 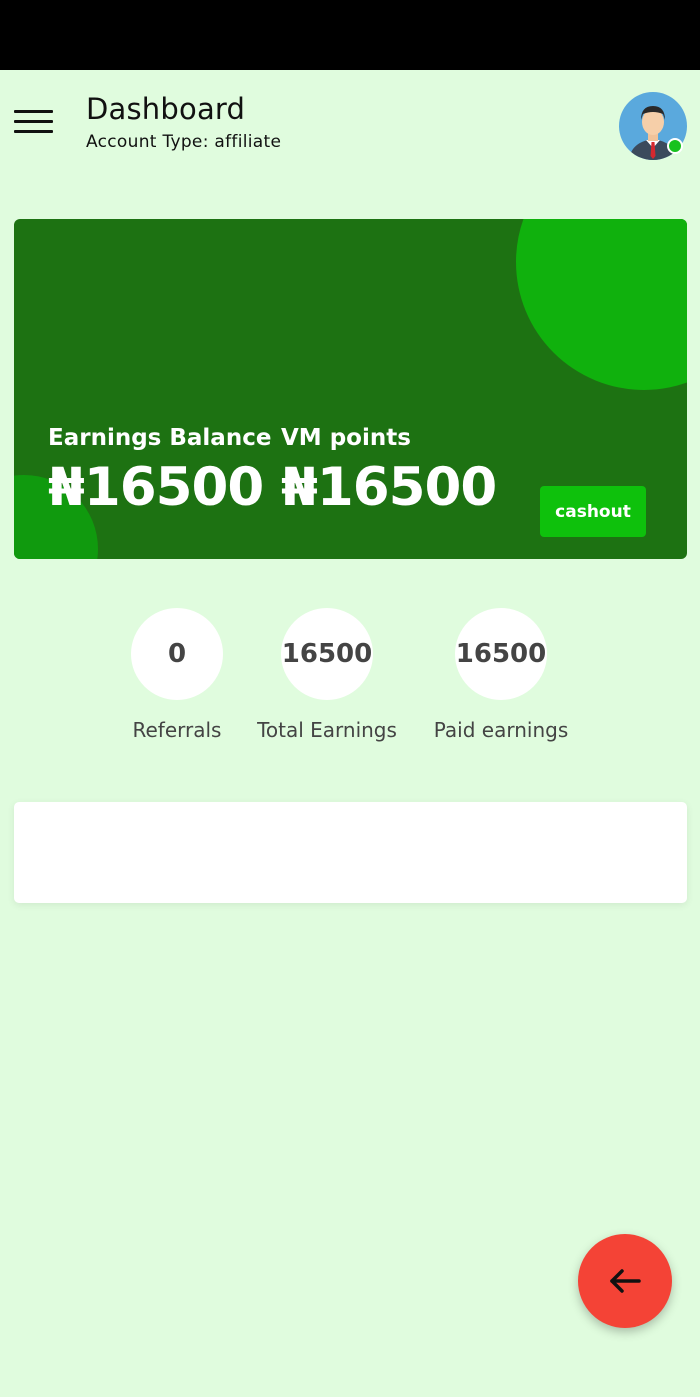 I want to click on page-title: Dashboard, so click(x=166, y=109).